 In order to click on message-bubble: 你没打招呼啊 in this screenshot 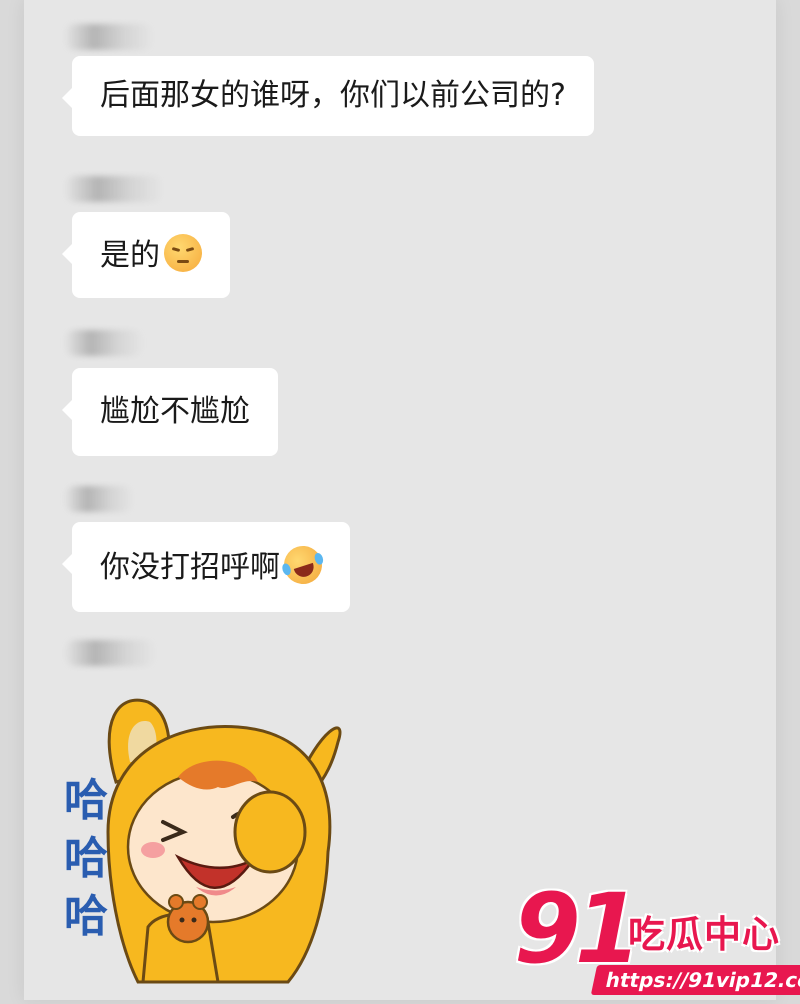, I will do `click(206, 567)`.